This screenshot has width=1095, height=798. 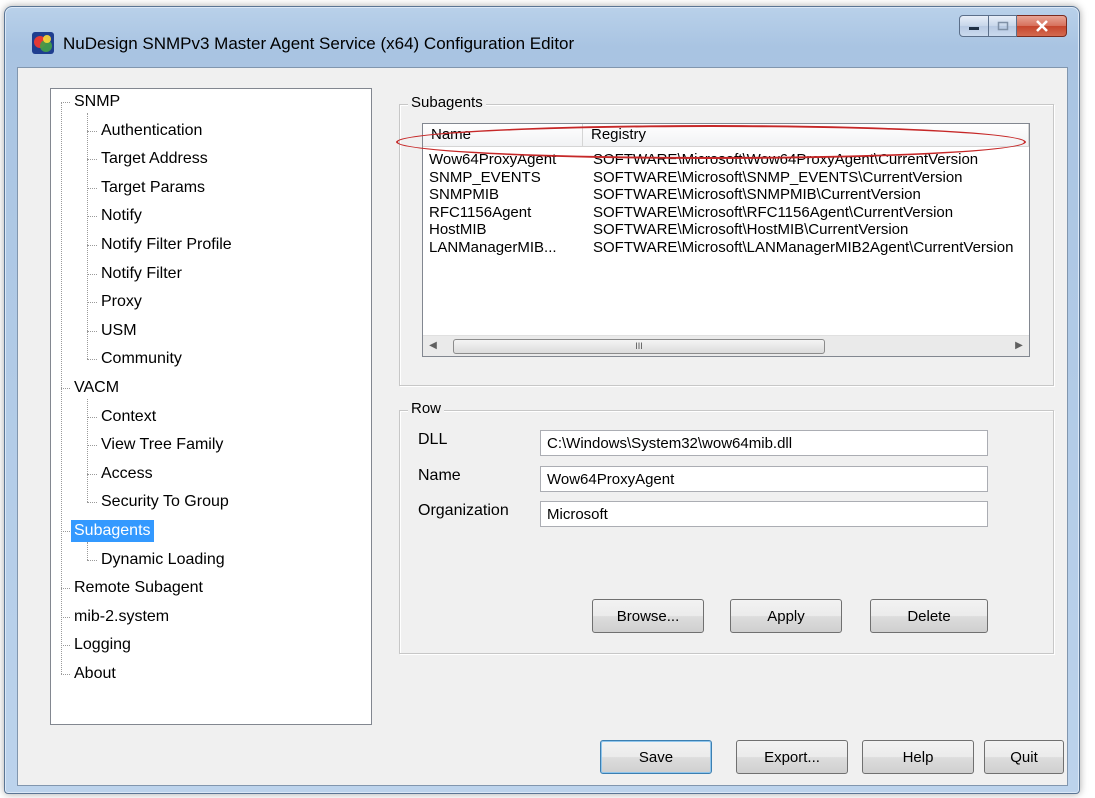 What do you see at coordinates (96, 388) in the screenshot?
I see `tree-item-vacm: VACM` at bounding box center [96, 388].